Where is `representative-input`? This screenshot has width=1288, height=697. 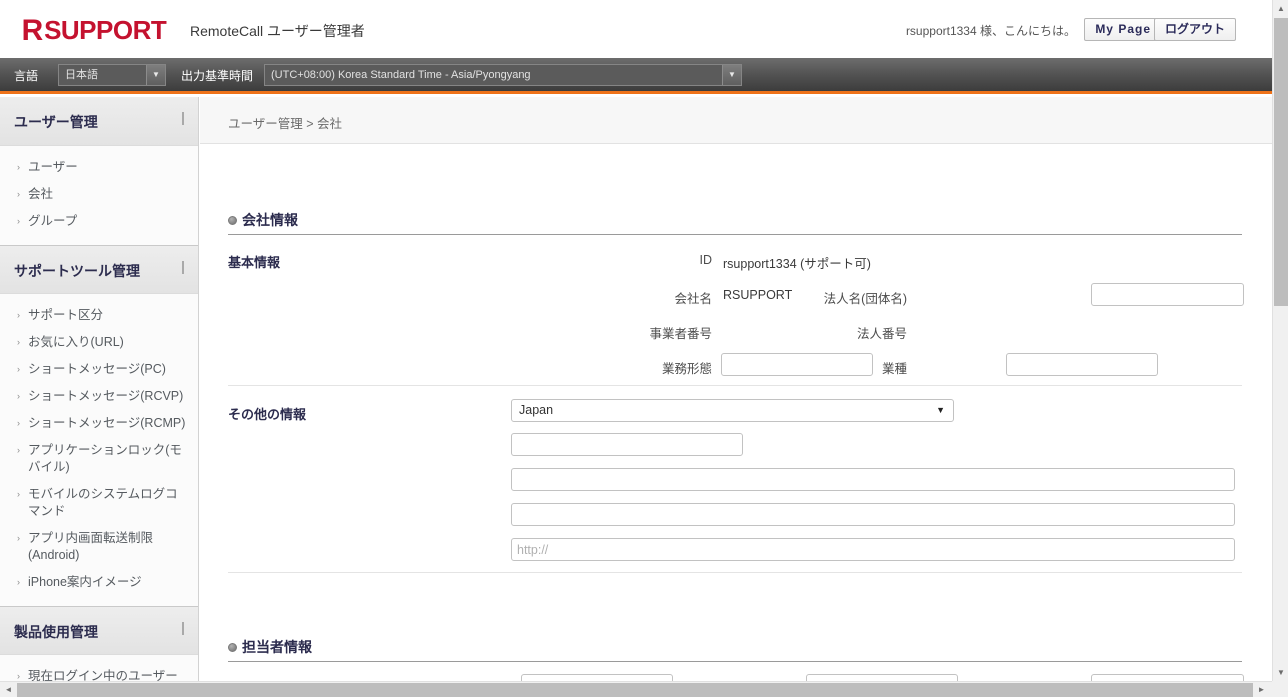 representative-input is located at coordinates (1167, 294).